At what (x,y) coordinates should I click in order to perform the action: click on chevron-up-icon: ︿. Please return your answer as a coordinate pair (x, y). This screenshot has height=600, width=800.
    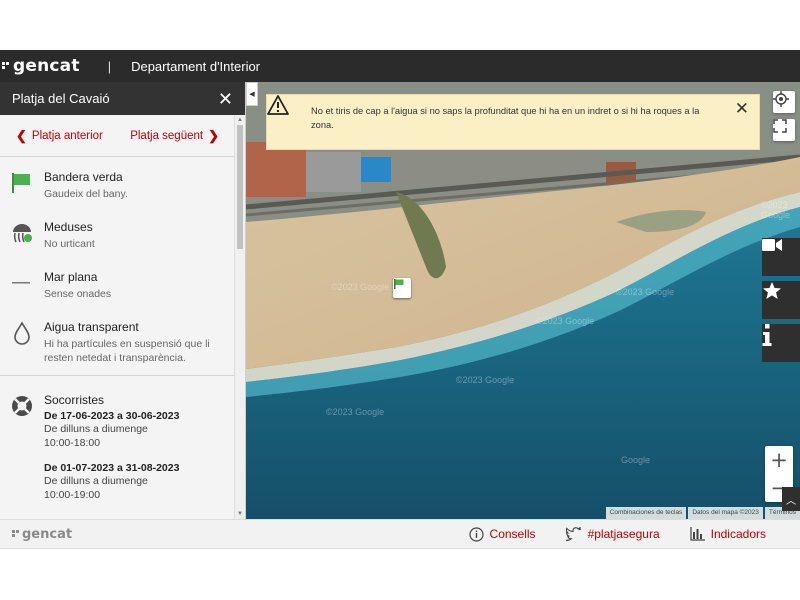
    Looking at the image, I should click on (791, 501).